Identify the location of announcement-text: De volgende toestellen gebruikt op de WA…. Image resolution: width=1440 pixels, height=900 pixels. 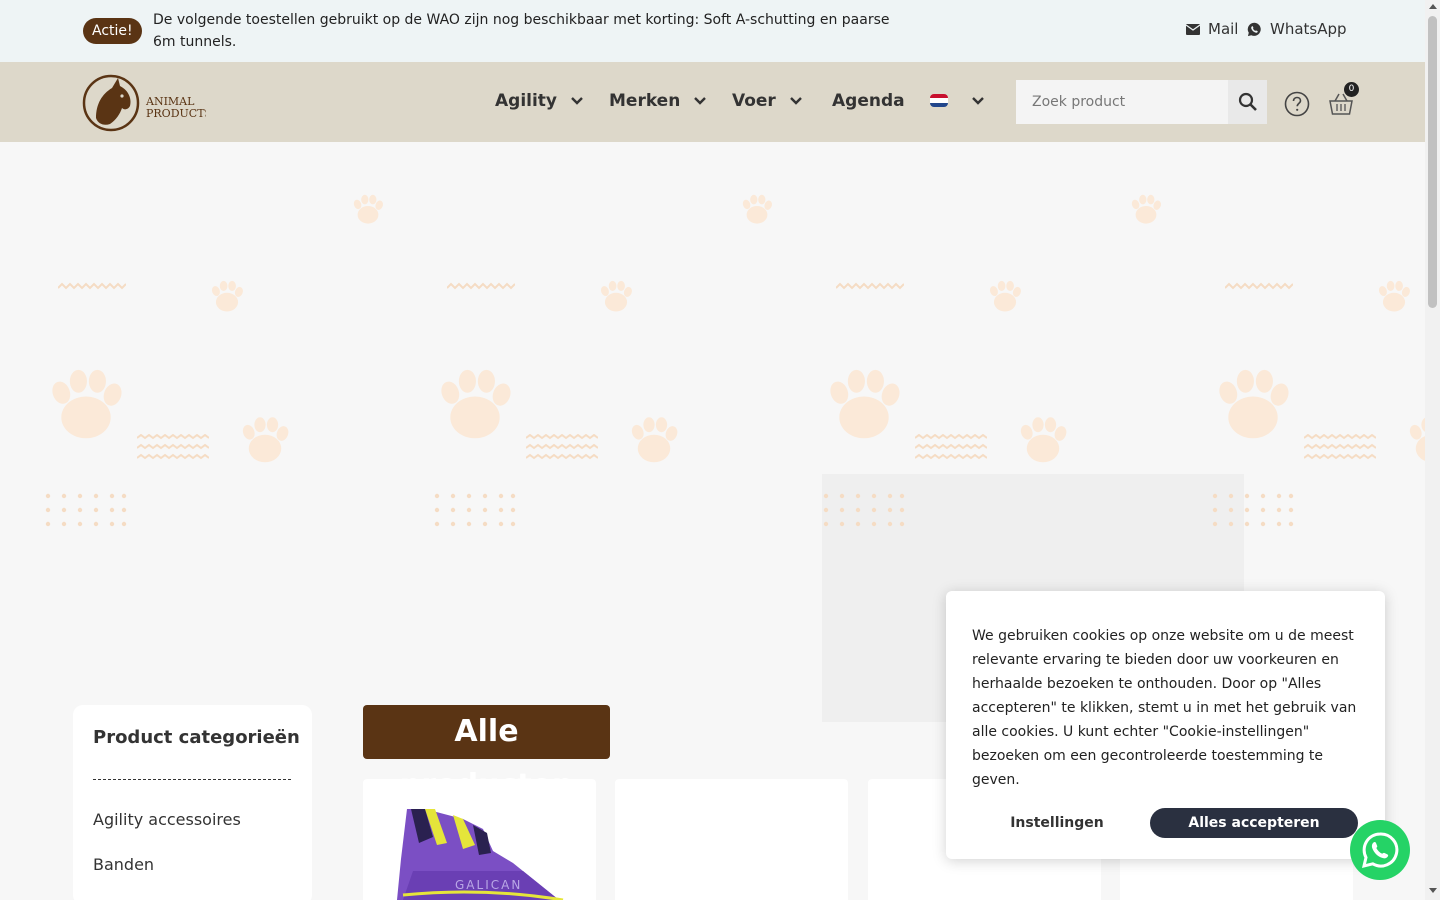
(521, 31).